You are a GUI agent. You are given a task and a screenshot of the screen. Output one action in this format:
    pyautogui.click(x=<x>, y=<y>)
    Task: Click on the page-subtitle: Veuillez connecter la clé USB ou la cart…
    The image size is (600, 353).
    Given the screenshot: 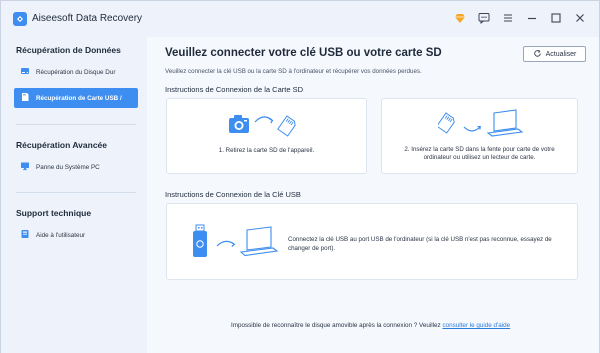 What is the action you would take?
    pyautogui.click(x=293, y=71)
    